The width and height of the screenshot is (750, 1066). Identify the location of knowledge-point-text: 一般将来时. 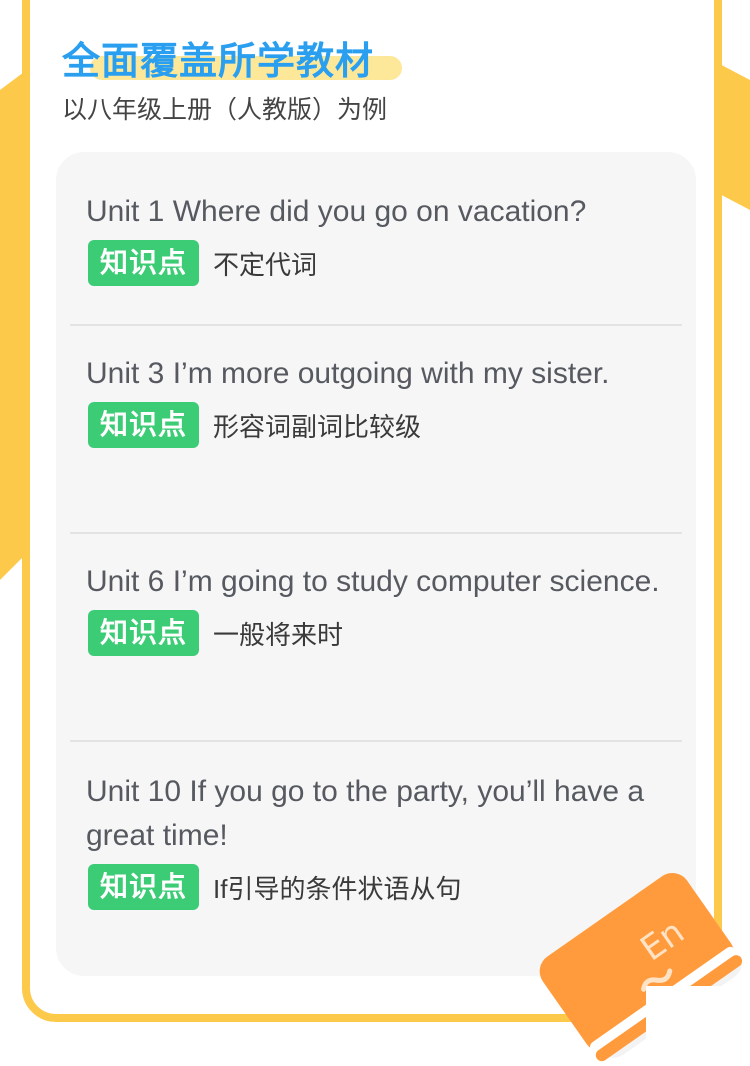
(278, 634).